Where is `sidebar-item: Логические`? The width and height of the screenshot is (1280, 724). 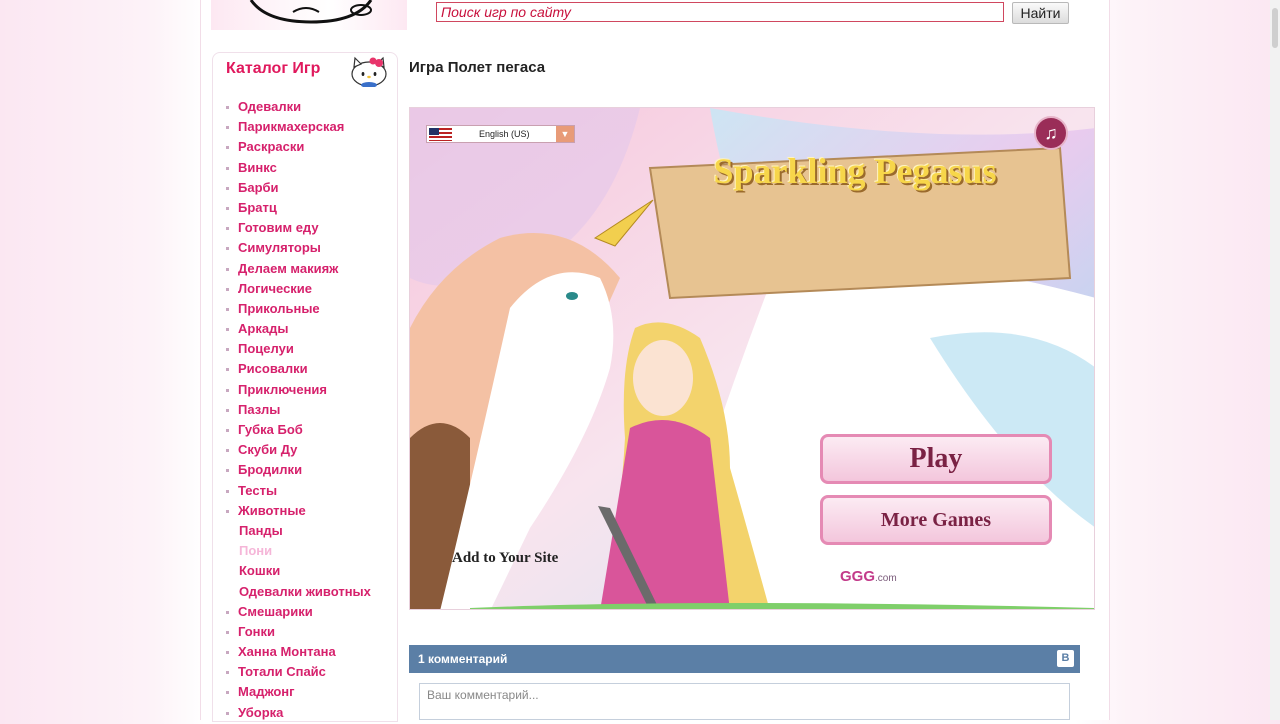 sidebar-item: Логические is located at coordinates (305, 289).